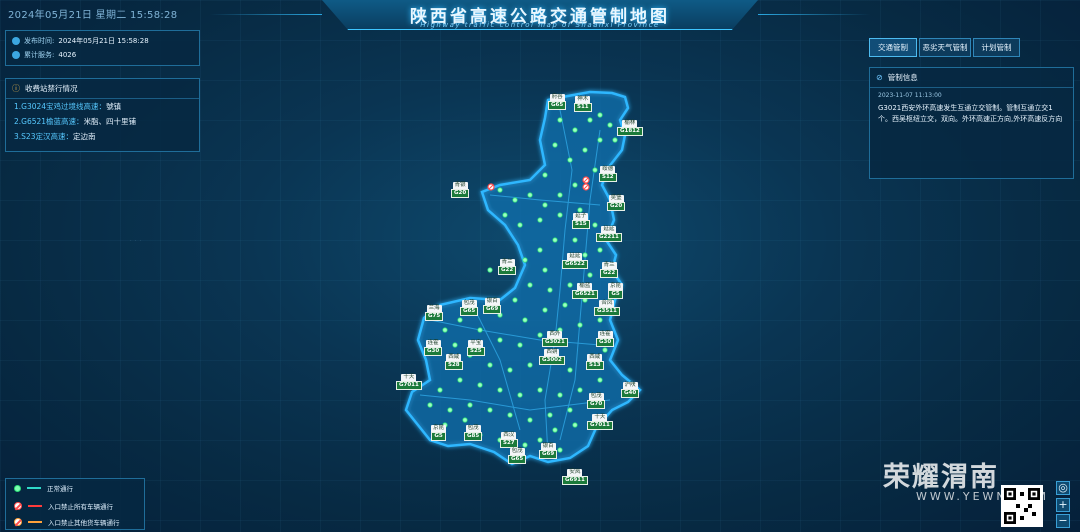 This screenshot has height=532, width=1080. What do you see at coordinates (1063, 488) in the screenshot?
I see `locate-button: ◎` at bounding box center [1063, 488].